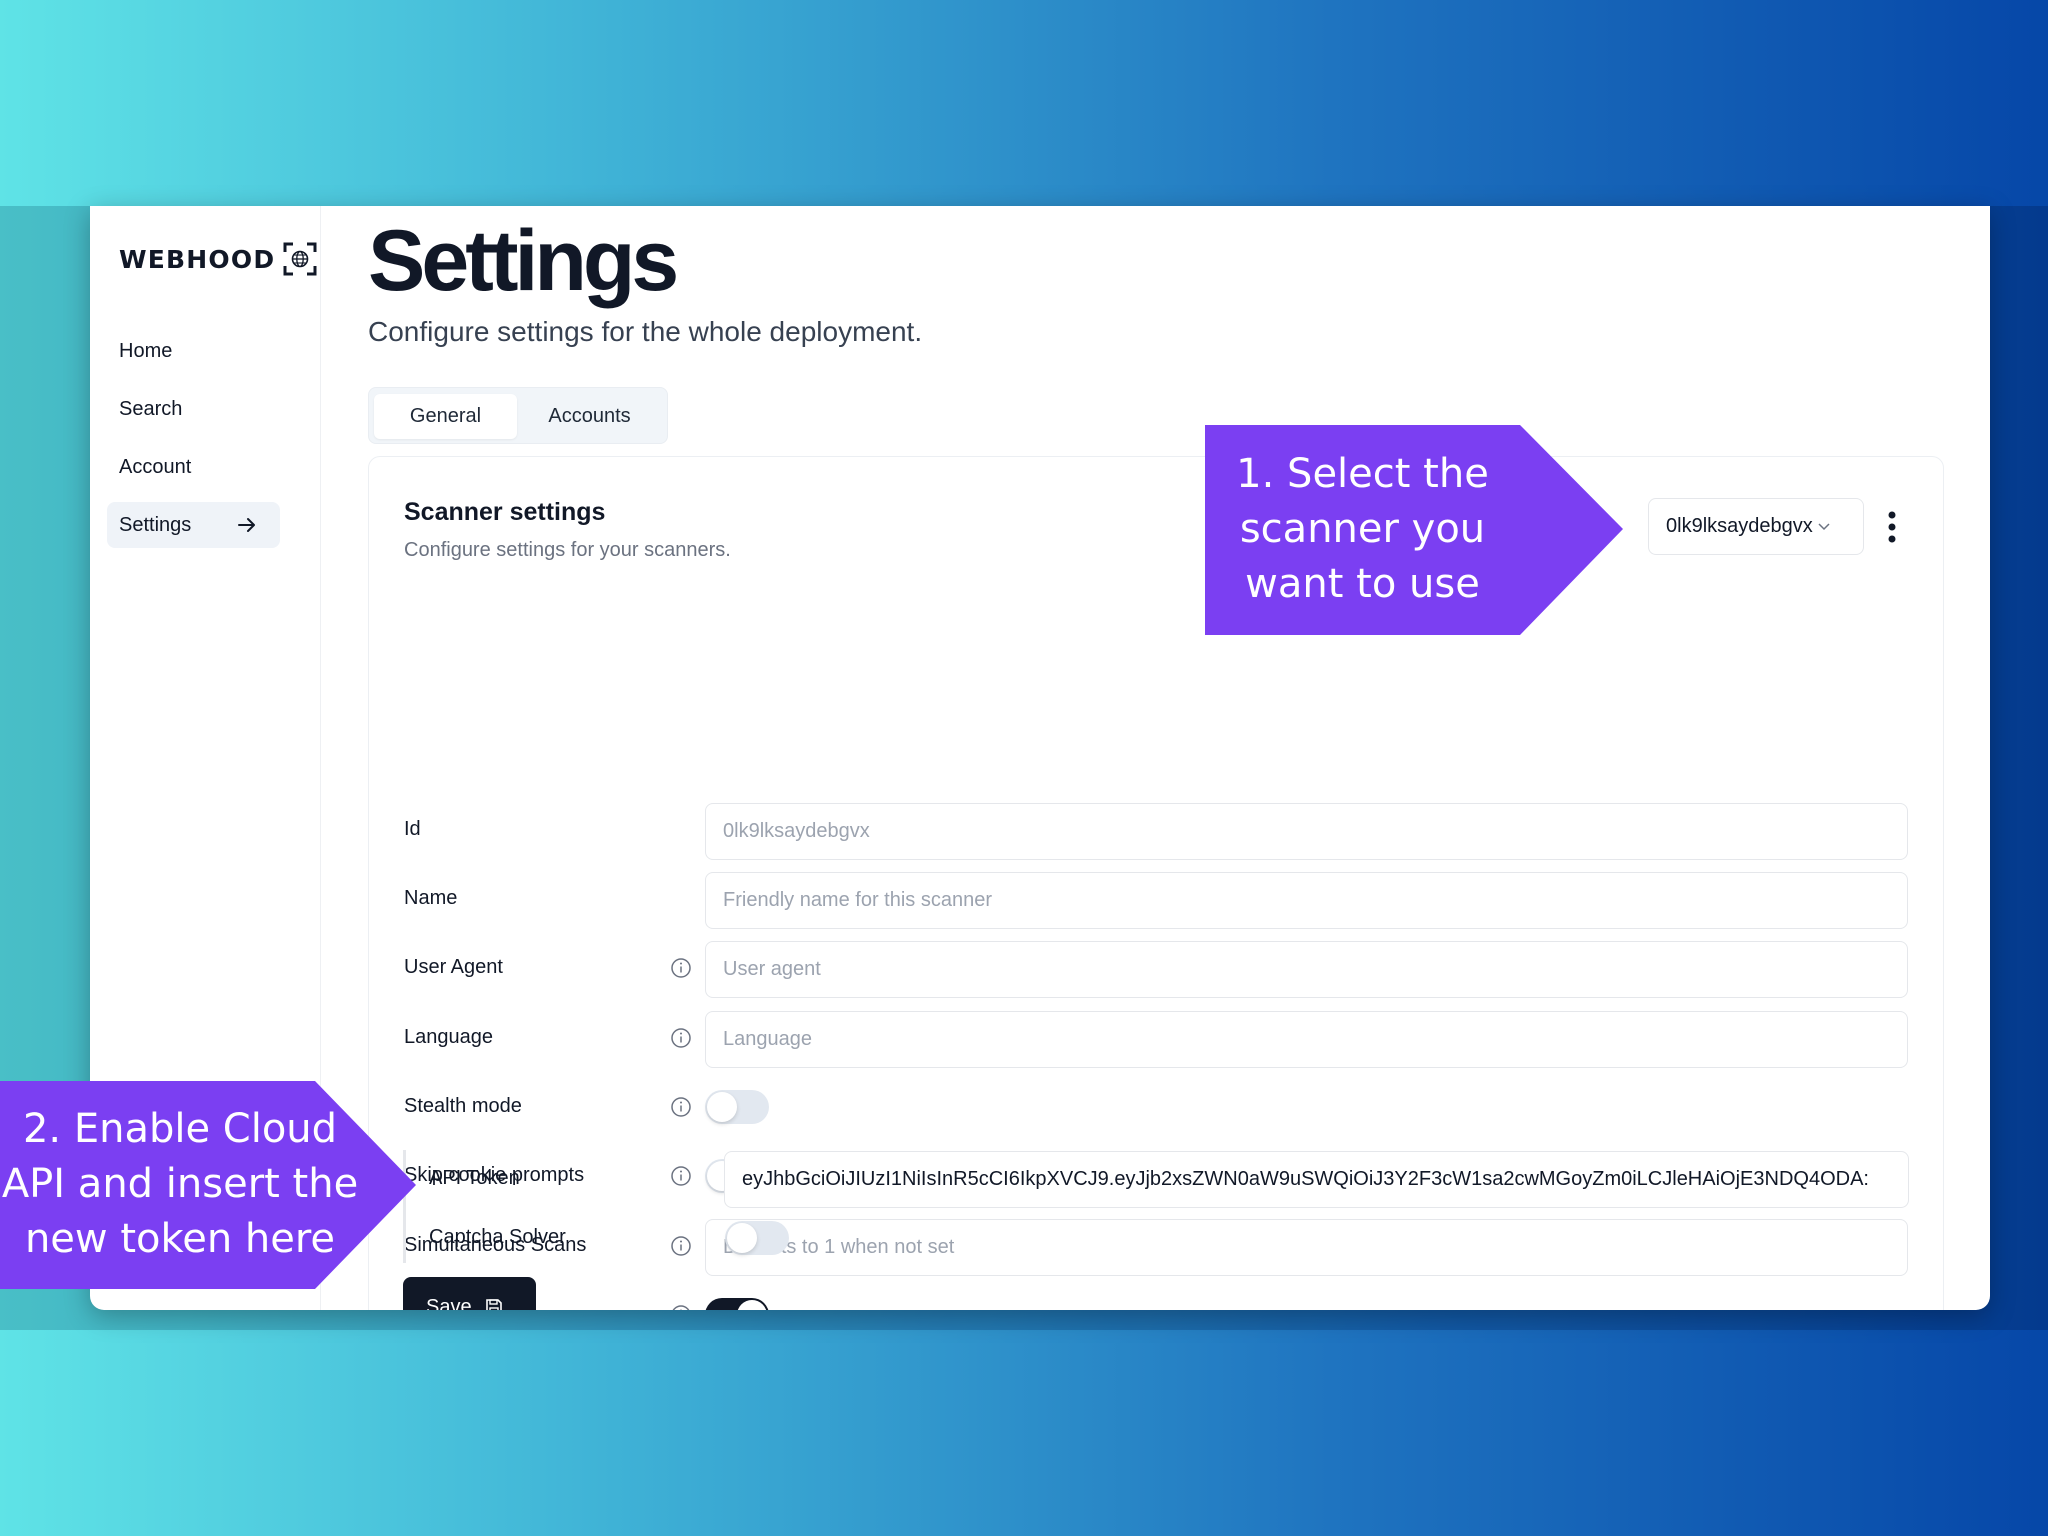 This screenshot has width=2048, height=1536. What do you see at coordinates (155, 466) in the screenshot?
I see `sidebar-item-label: Account` at bounding box center [155, 466].